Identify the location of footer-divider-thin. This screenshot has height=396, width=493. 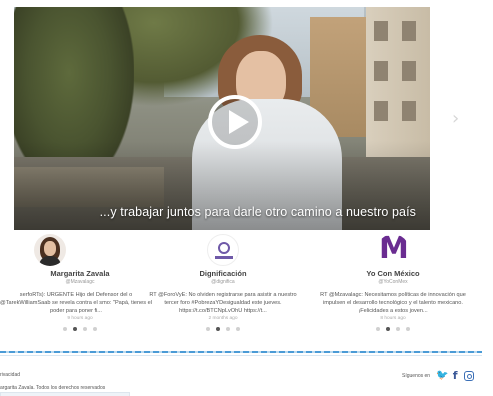
(241, 355).